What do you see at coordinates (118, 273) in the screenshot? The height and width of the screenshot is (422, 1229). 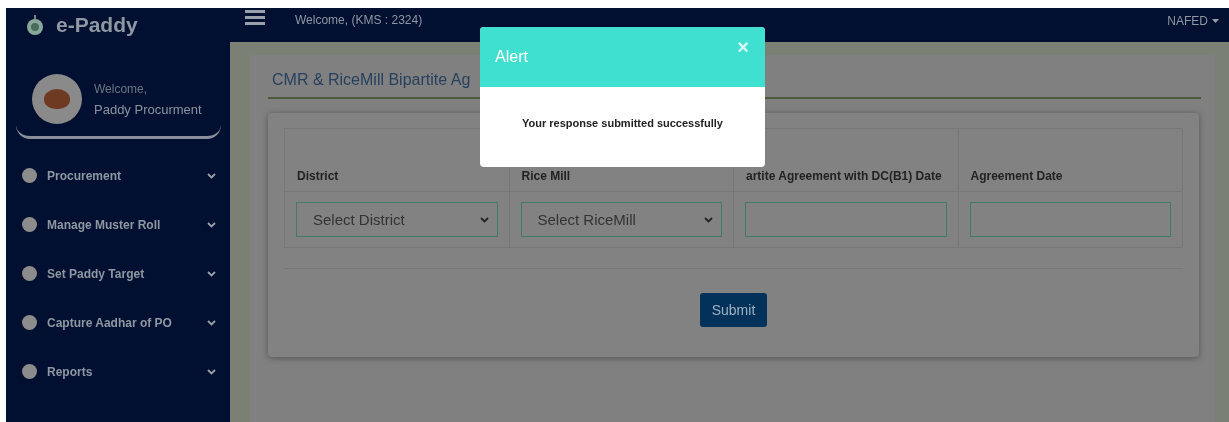 I see `sidebar-item: Set Paddy Target` at bounding box center [118, 273].